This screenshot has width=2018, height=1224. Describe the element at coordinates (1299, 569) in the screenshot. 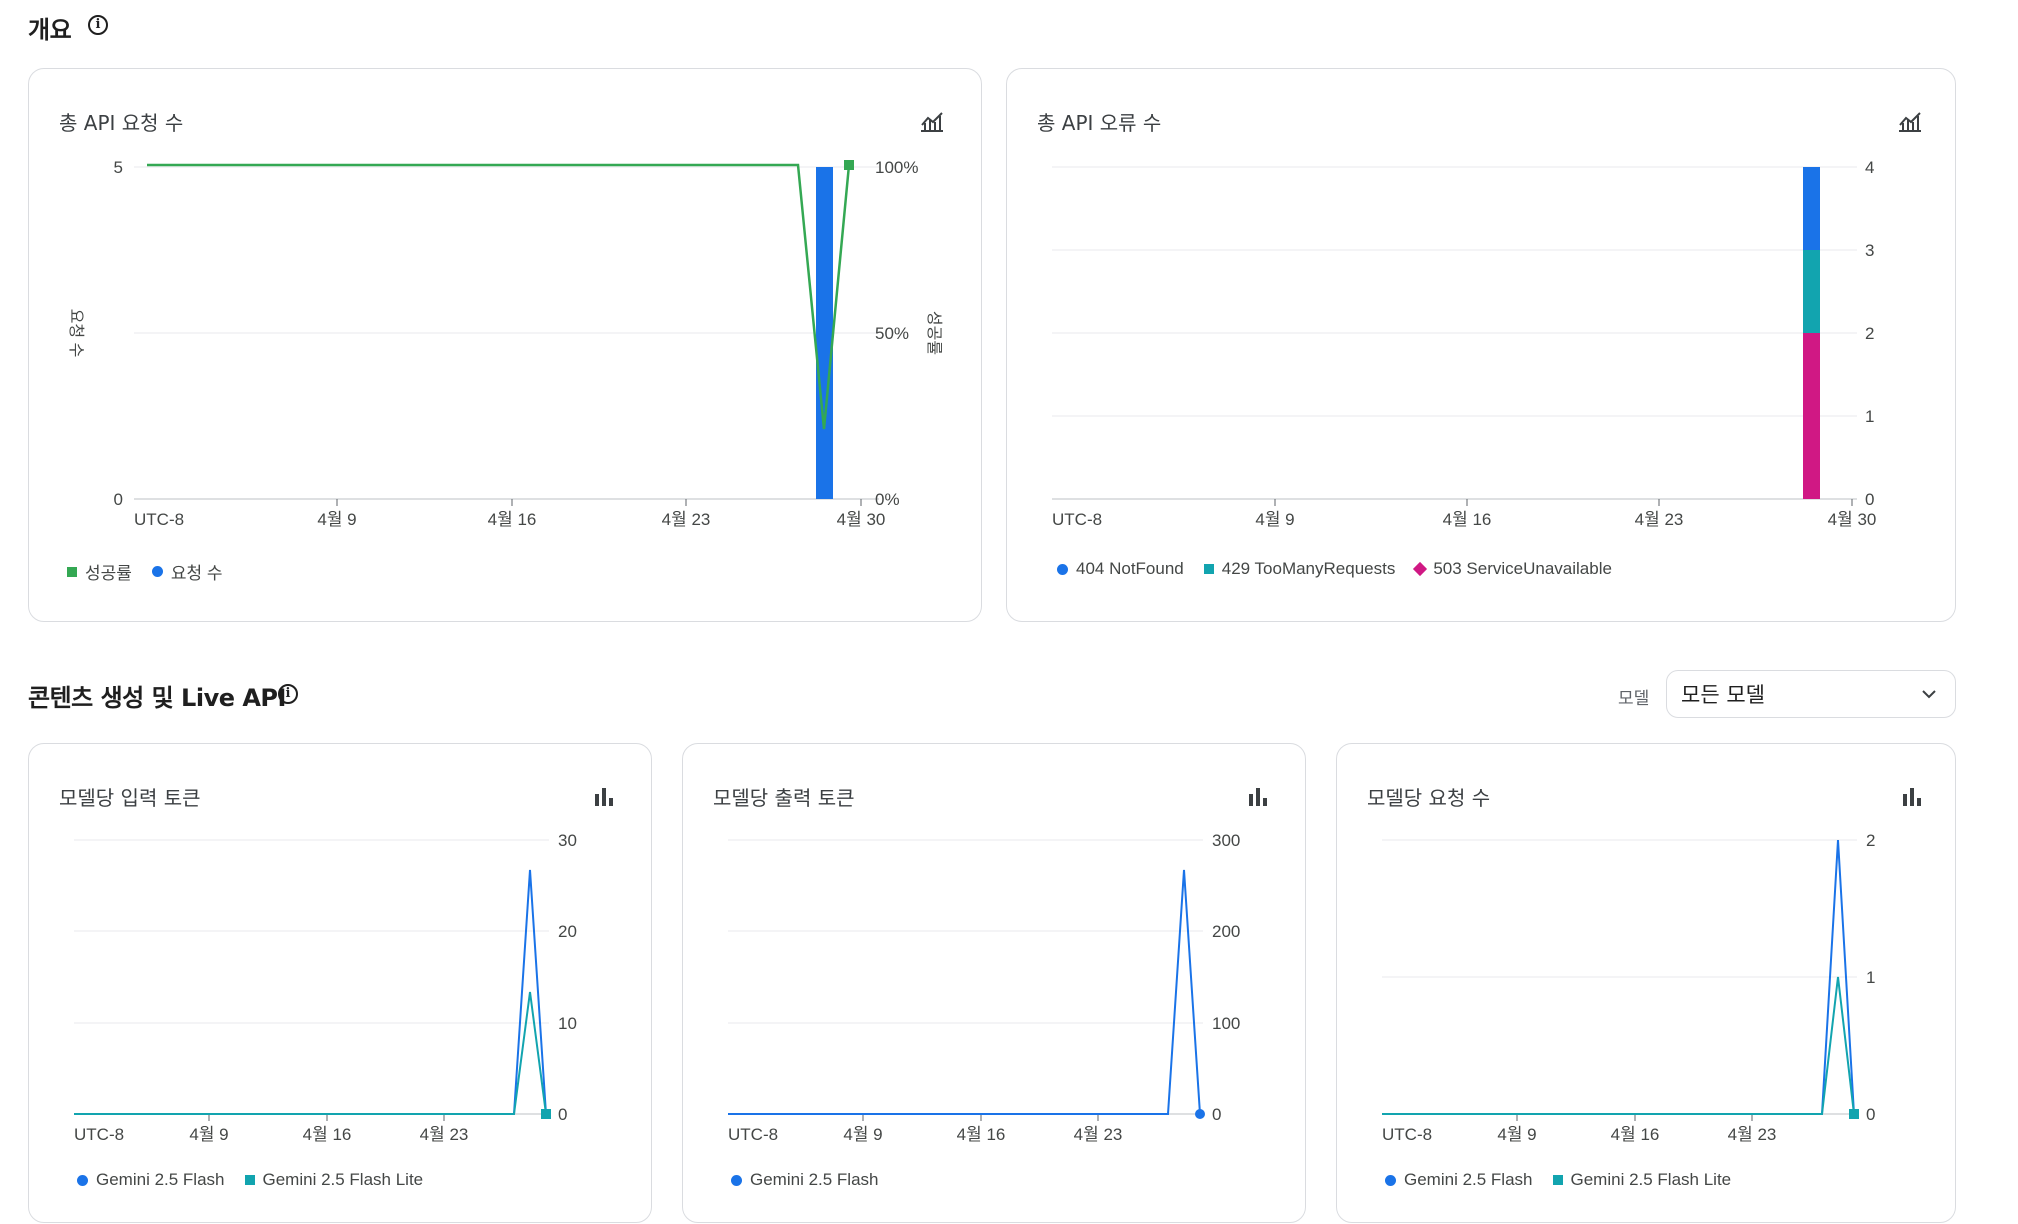

I see `legend-item: 429 TooManyRequests` at that location.